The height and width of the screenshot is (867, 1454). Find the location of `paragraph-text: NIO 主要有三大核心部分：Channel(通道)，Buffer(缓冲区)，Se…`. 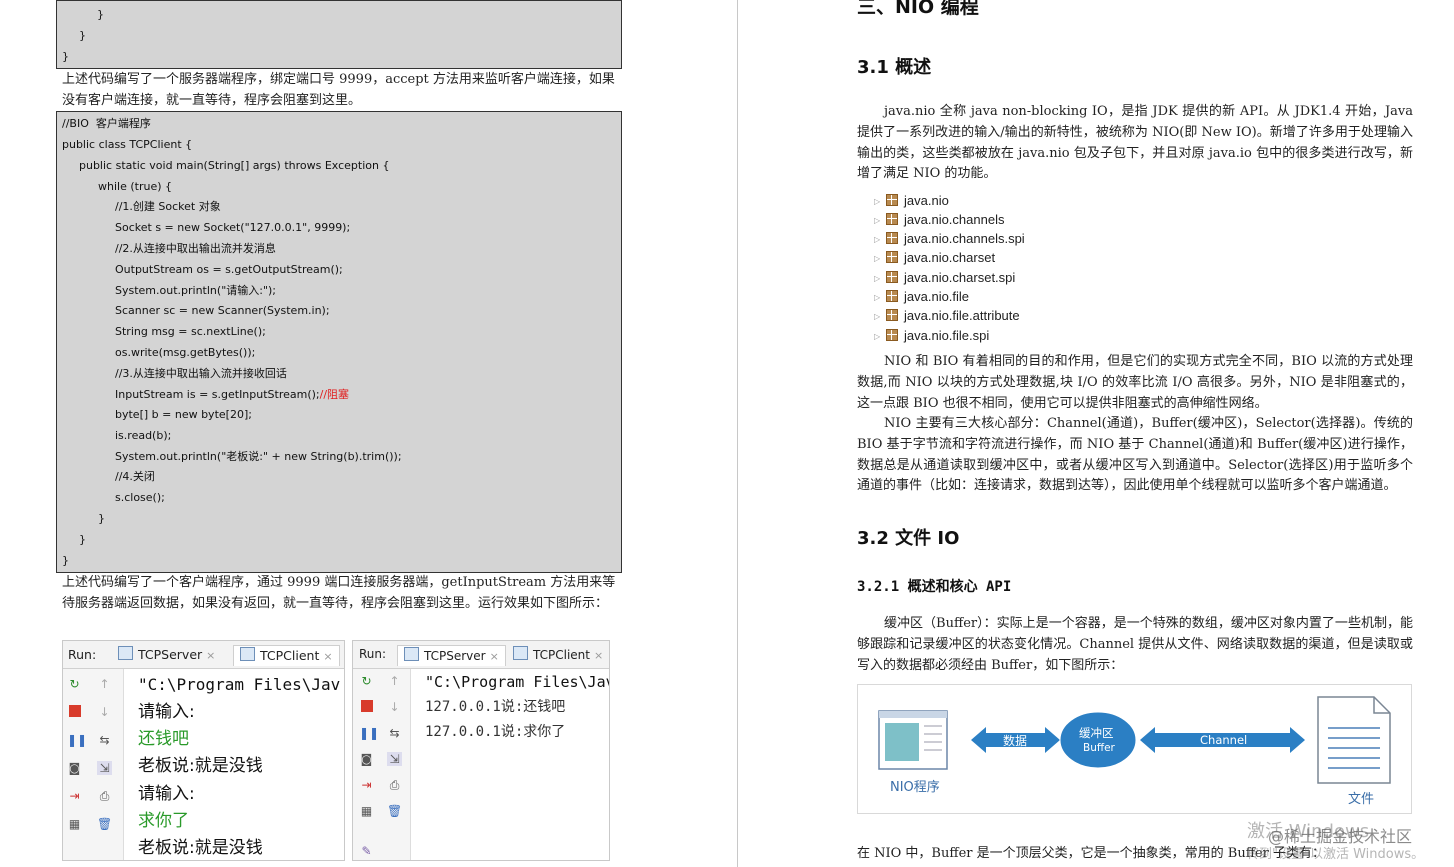

paragraph-text: NIO 主要有三大核心部分：Channel(通道)，Buffer(缓冲区)，Se… is located at coordinates (1135, 455).